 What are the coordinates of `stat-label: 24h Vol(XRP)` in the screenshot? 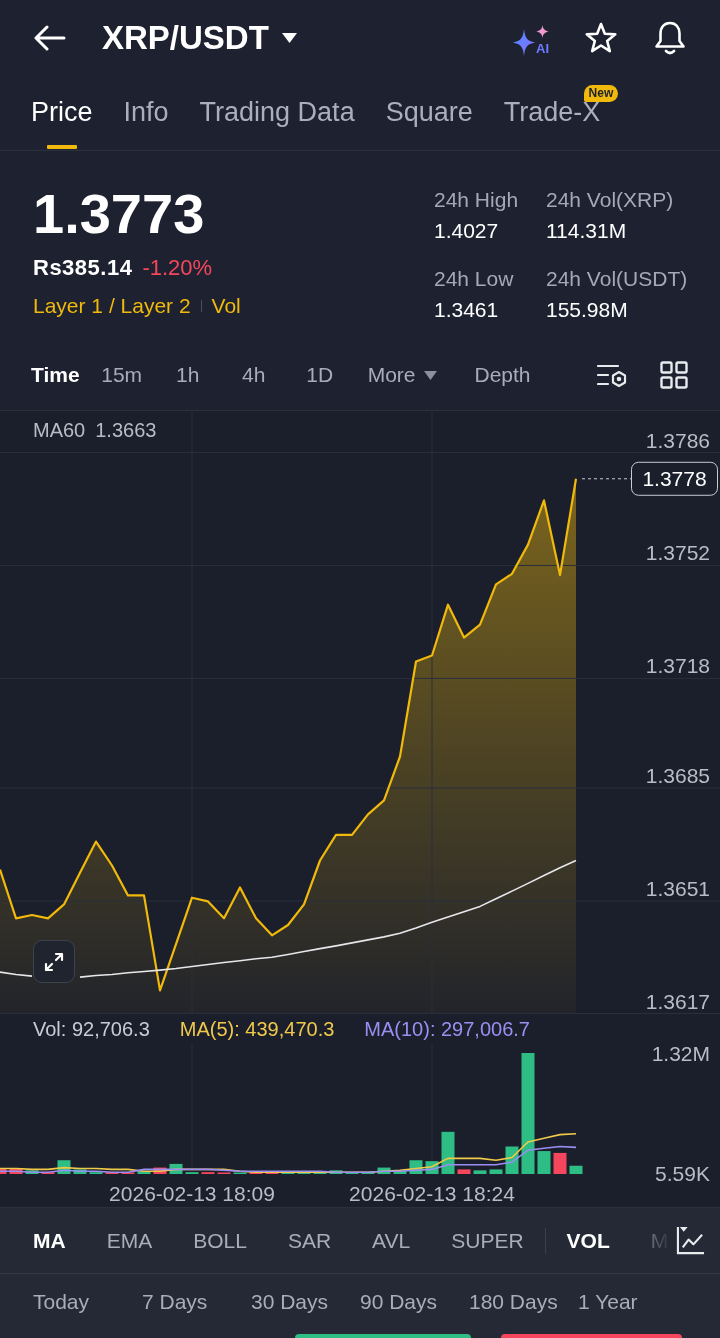 It's located at (610, 200).